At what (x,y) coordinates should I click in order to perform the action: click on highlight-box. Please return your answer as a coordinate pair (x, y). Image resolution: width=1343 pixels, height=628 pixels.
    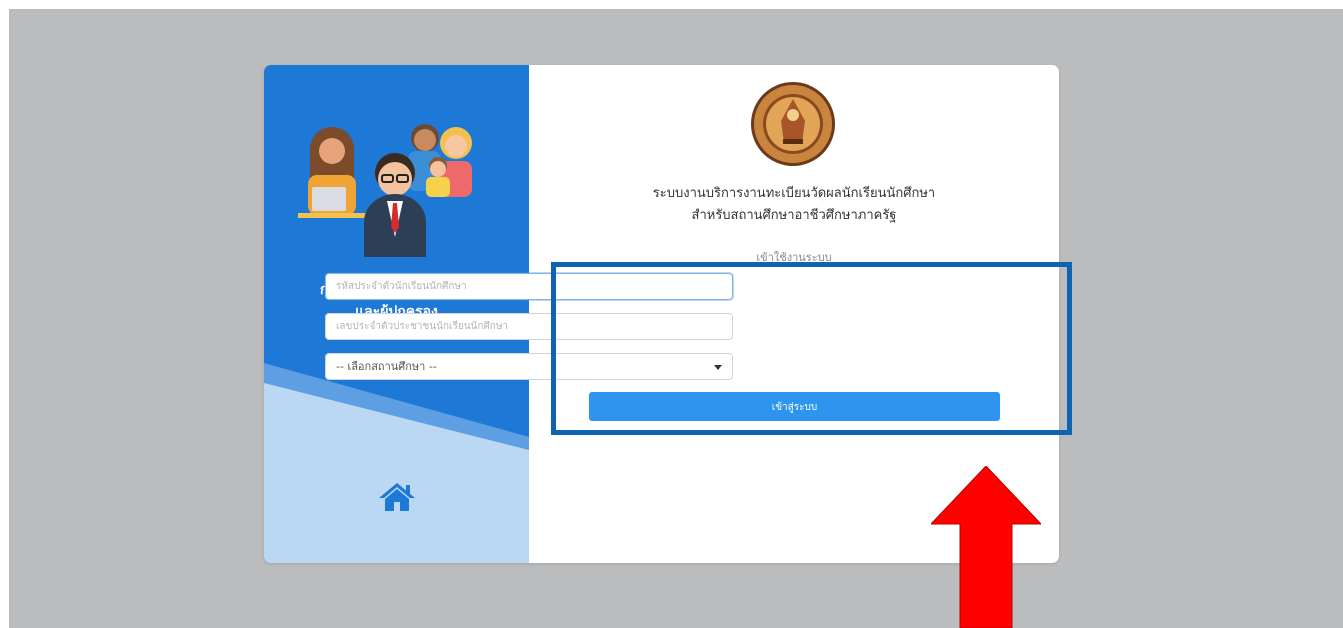
    Looking at the image, I should click on (811, 348).